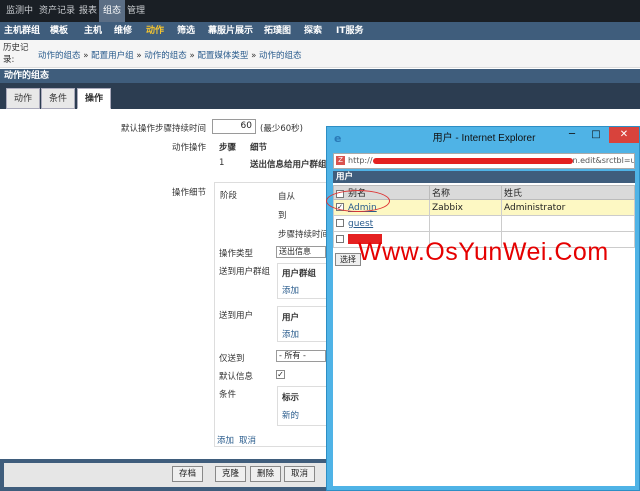 The height and width of the screenshot is (491, 640). I want to click on address-bar: Z http:// n.edit&srctbl=use, so click(484, 161).